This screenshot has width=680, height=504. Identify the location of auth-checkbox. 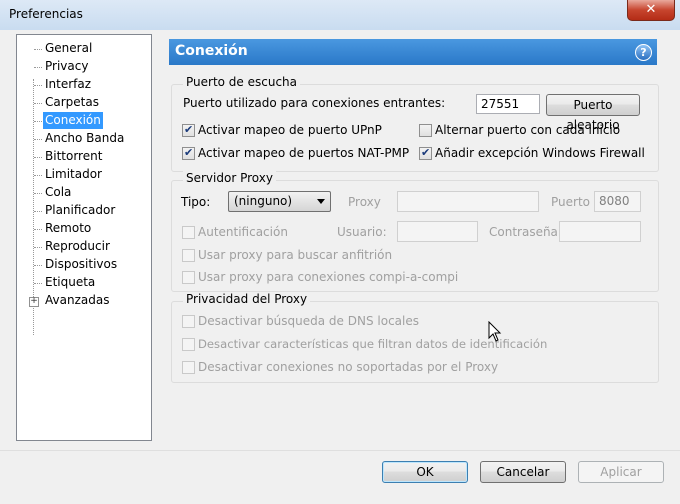
(188, 232).